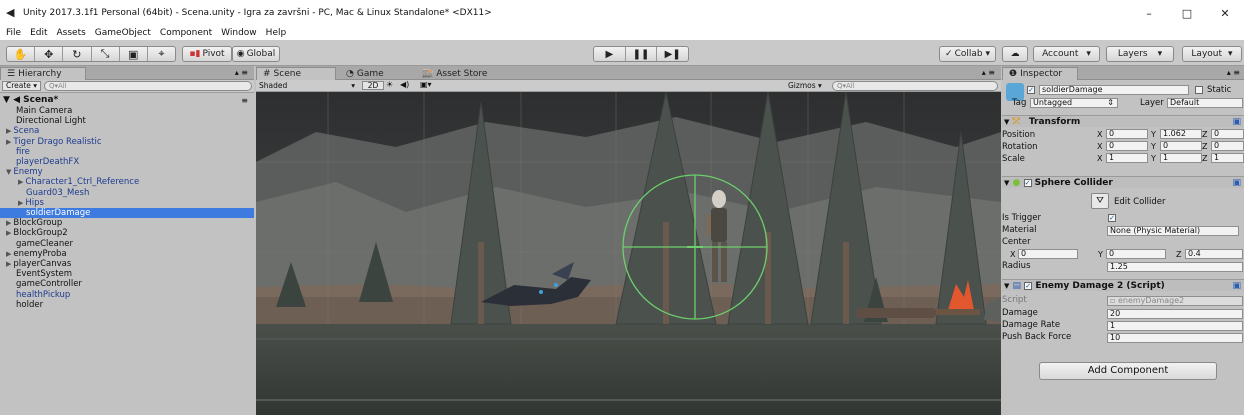 The image size is (1244, 415). I want to click on hierarchy-item: gameCleaner, so click(127, 244).